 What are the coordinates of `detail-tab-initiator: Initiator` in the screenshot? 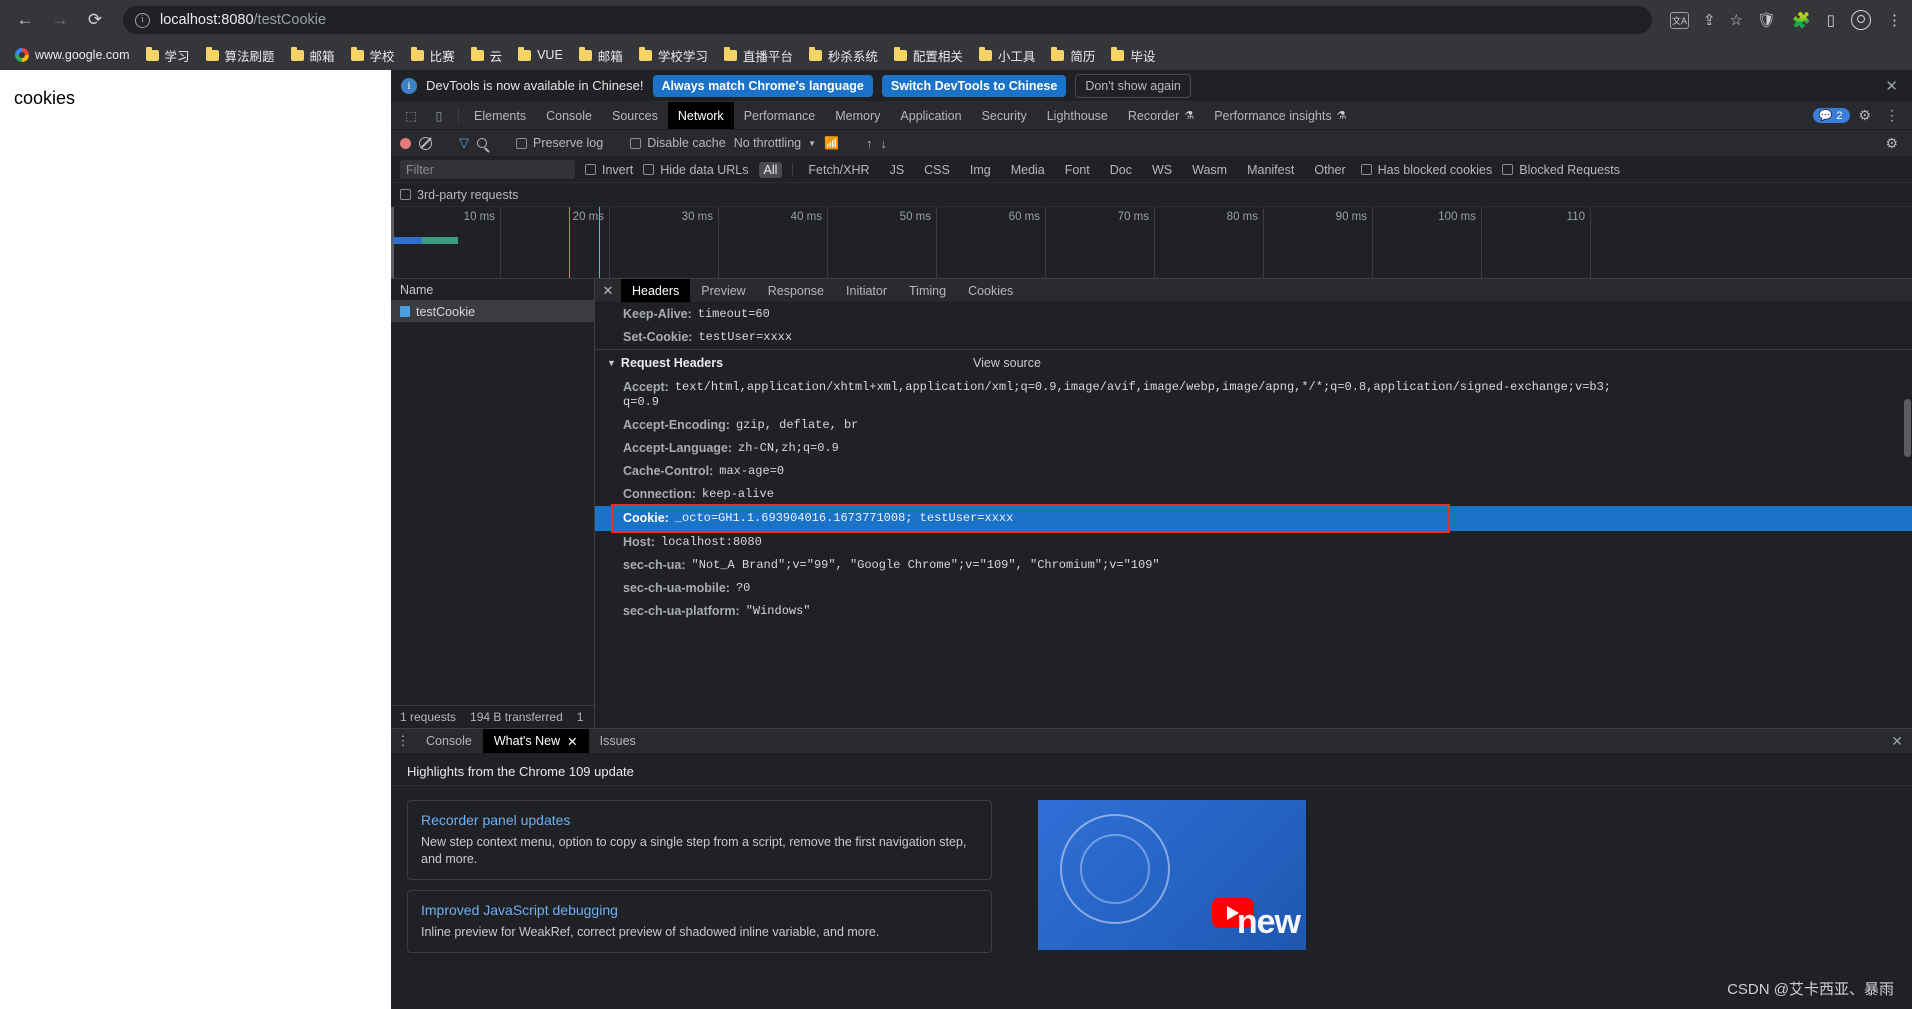 It's located at (866, 290).